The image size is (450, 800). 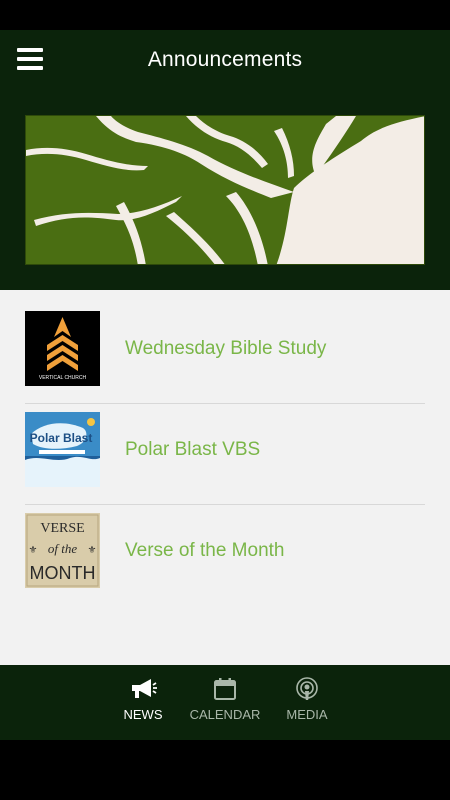 I want to click on page-title: Announcements, so click(x=225, y=59).